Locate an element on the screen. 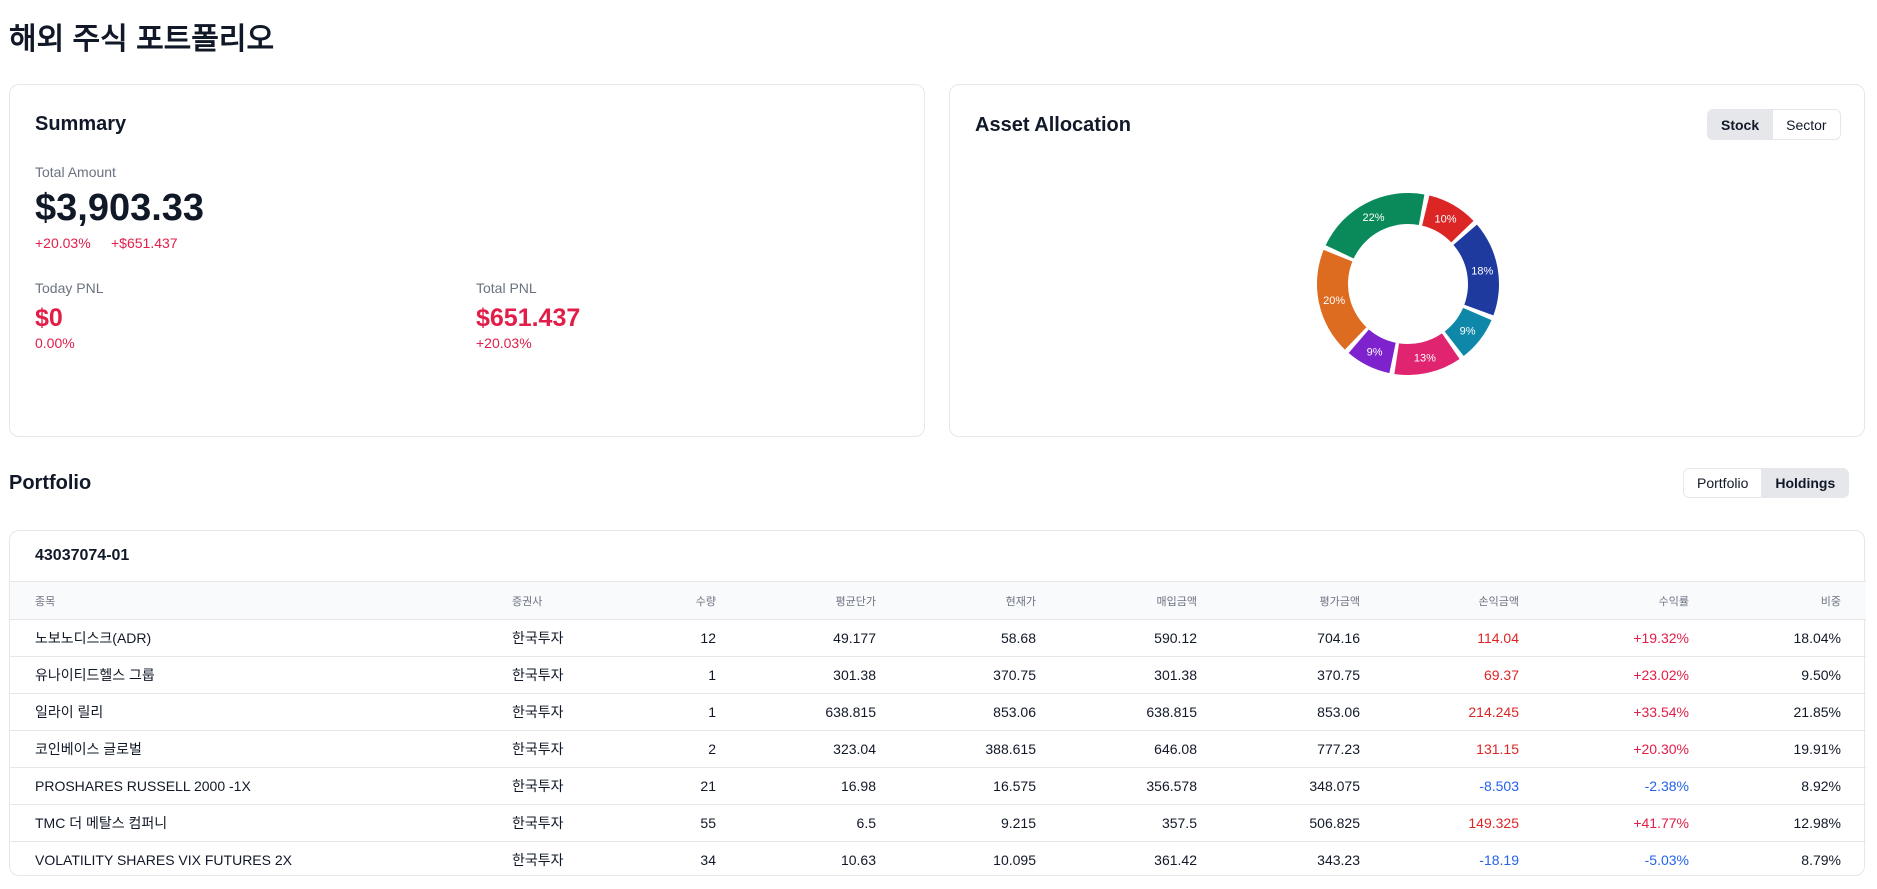 The width and height of the screenshot is (1877, 889). holding-current-price: 853.06 is located at coordinates (1014, 712).